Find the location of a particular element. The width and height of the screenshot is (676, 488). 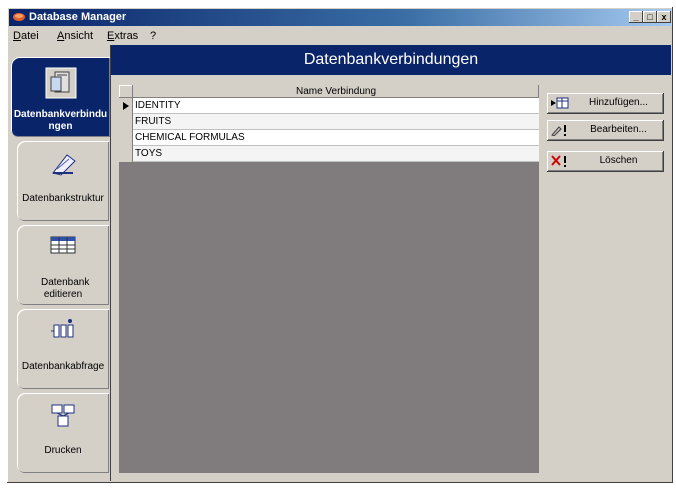

connection-name: FRUITS is located at coordinates (153, 121).